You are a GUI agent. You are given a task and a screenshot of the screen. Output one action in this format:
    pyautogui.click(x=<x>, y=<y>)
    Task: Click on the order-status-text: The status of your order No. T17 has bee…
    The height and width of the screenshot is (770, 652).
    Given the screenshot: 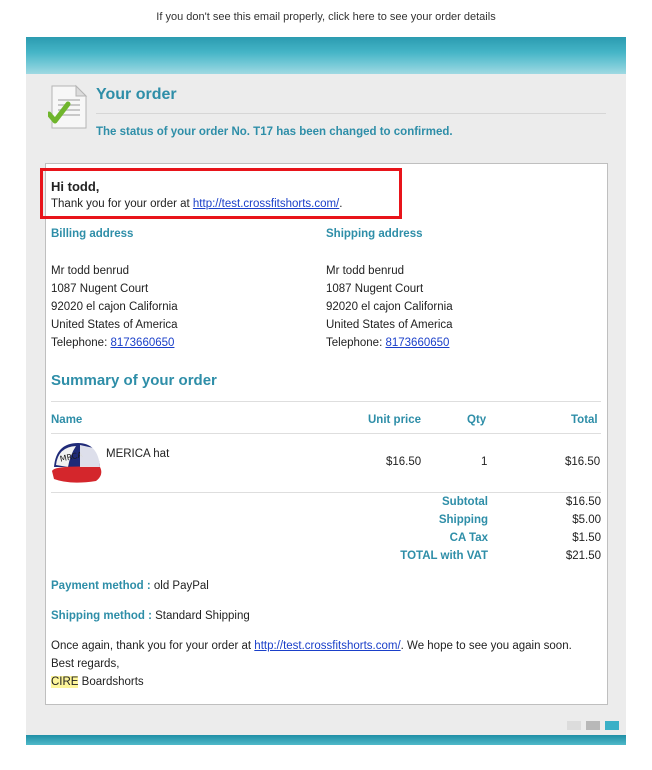 What is the action you would take?
    pyautogui.click(x=274, y=132)
    